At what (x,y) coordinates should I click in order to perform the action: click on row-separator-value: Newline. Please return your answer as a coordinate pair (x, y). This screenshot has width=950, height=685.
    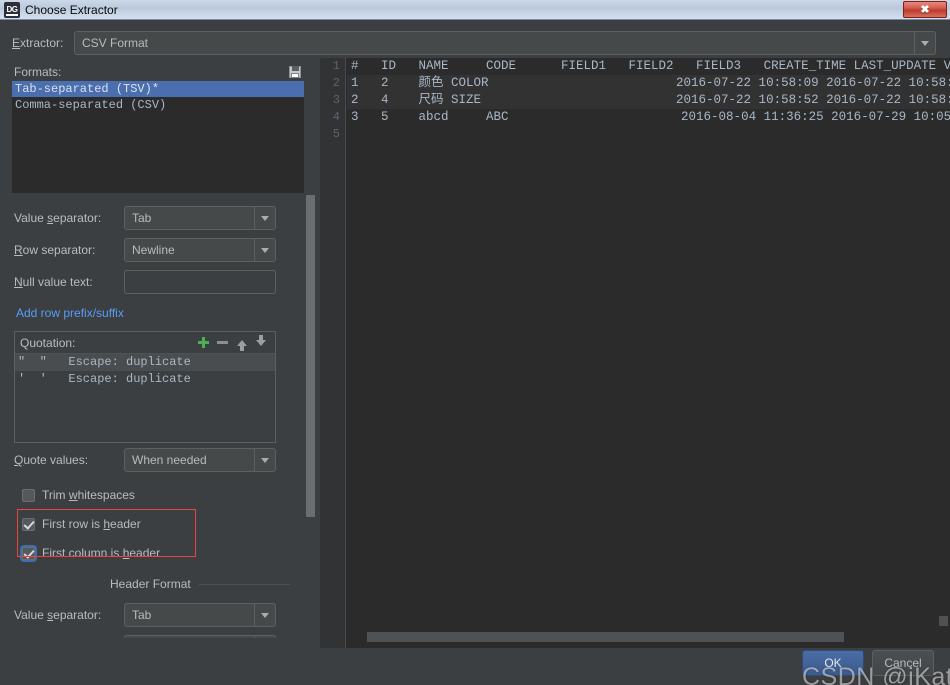
    Looking at the image, I should click on (153, 250).